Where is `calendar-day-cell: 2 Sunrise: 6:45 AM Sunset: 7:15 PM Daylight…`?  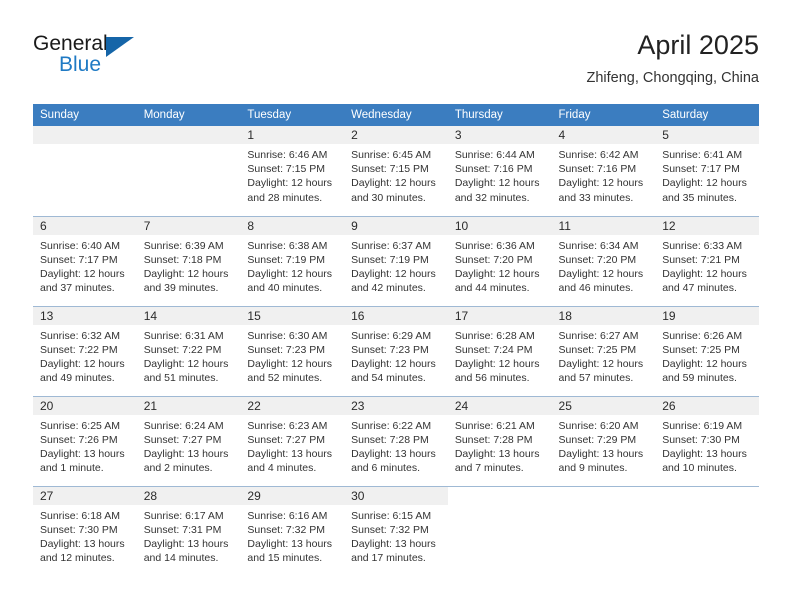
calendar-day-cell: 2 Sunrise: 6:45 AM Sunset: 7:15 PM Daylight… is located at coordinates (396, 171).